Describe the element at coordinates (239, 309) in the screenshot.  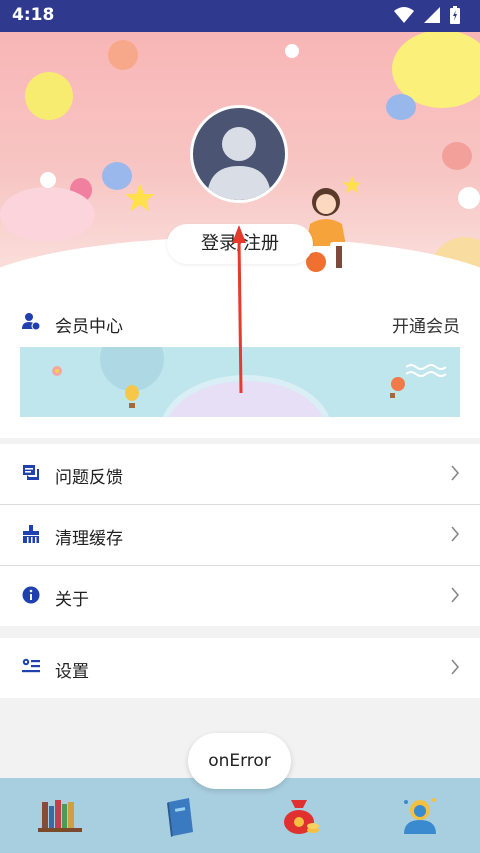
I see `annotation-arrow` at that location.